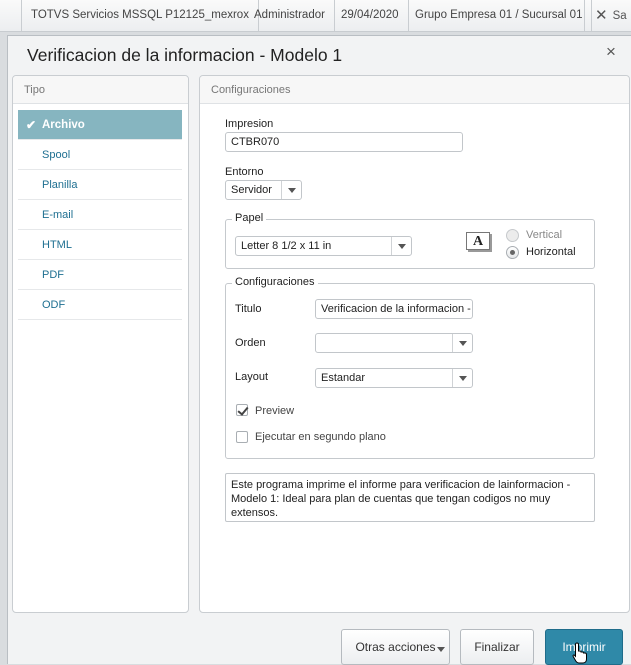  Describe the element at coordinates (11, 15) in the screenshot. I see `menu-handle` at that location.